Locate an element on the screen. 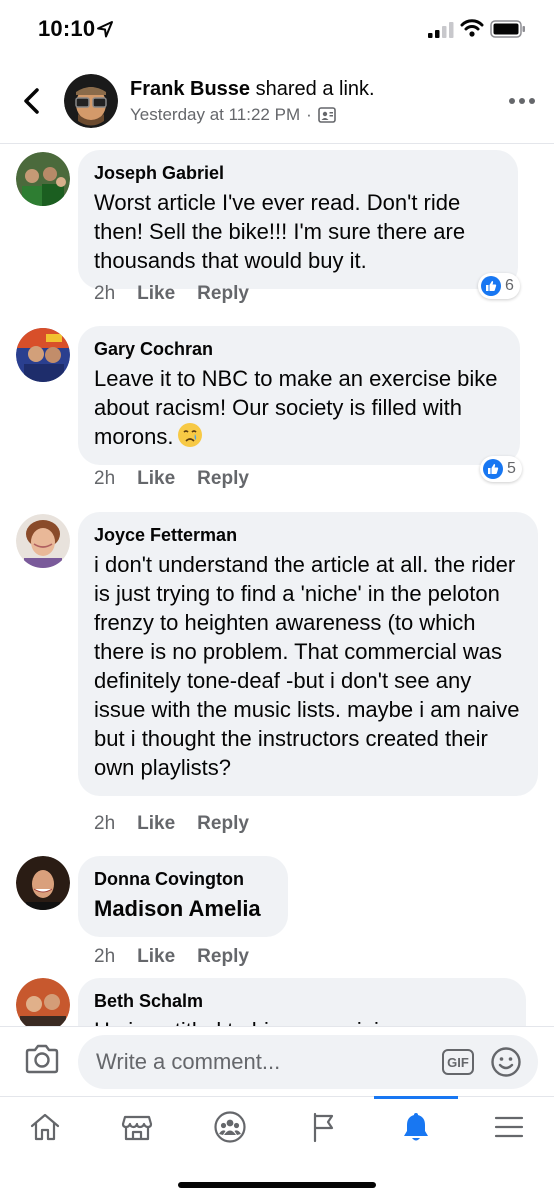  tab-pages is located at coordinates (323, 1127).